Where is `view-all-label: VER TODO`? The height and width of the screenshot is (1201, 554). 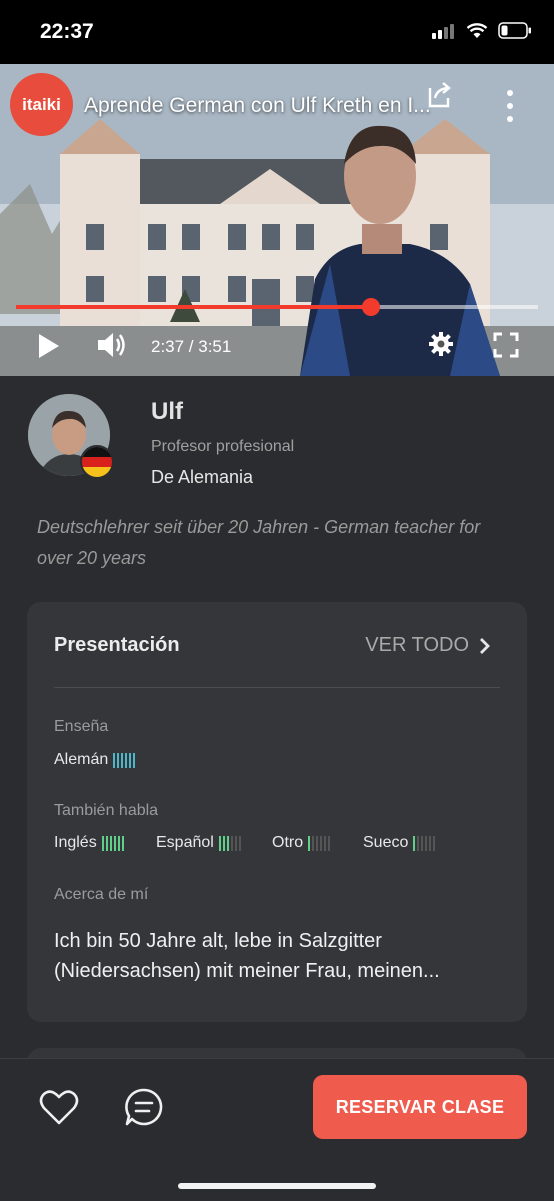
view-all-label: VER TODO is located at coordinates (417, 645).